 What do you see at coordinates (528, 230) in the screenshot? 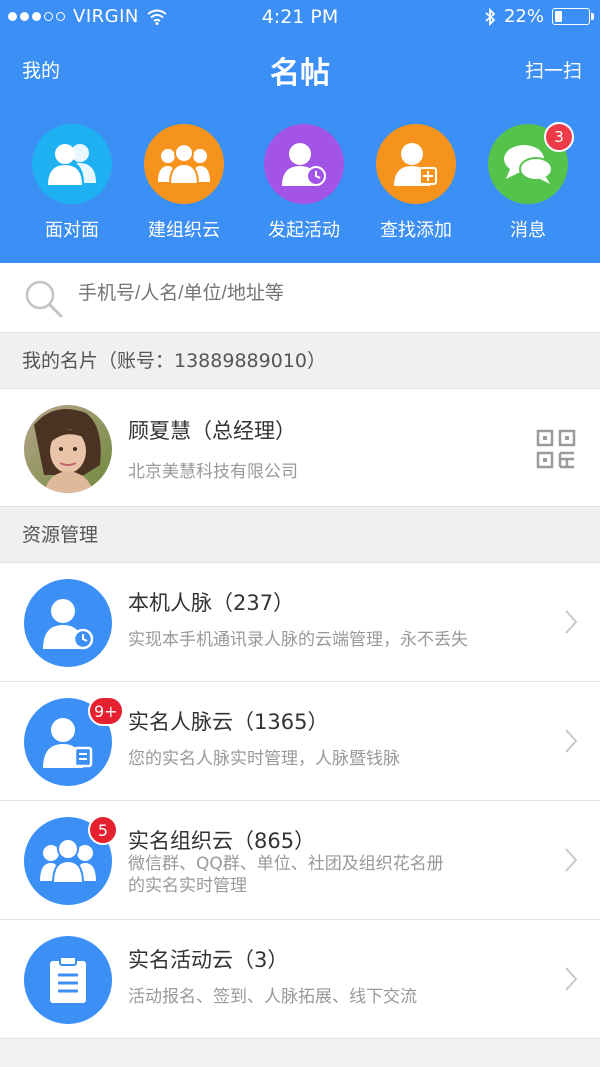
I see `quick-action-label: 消息` at bounding box center [528, 230].